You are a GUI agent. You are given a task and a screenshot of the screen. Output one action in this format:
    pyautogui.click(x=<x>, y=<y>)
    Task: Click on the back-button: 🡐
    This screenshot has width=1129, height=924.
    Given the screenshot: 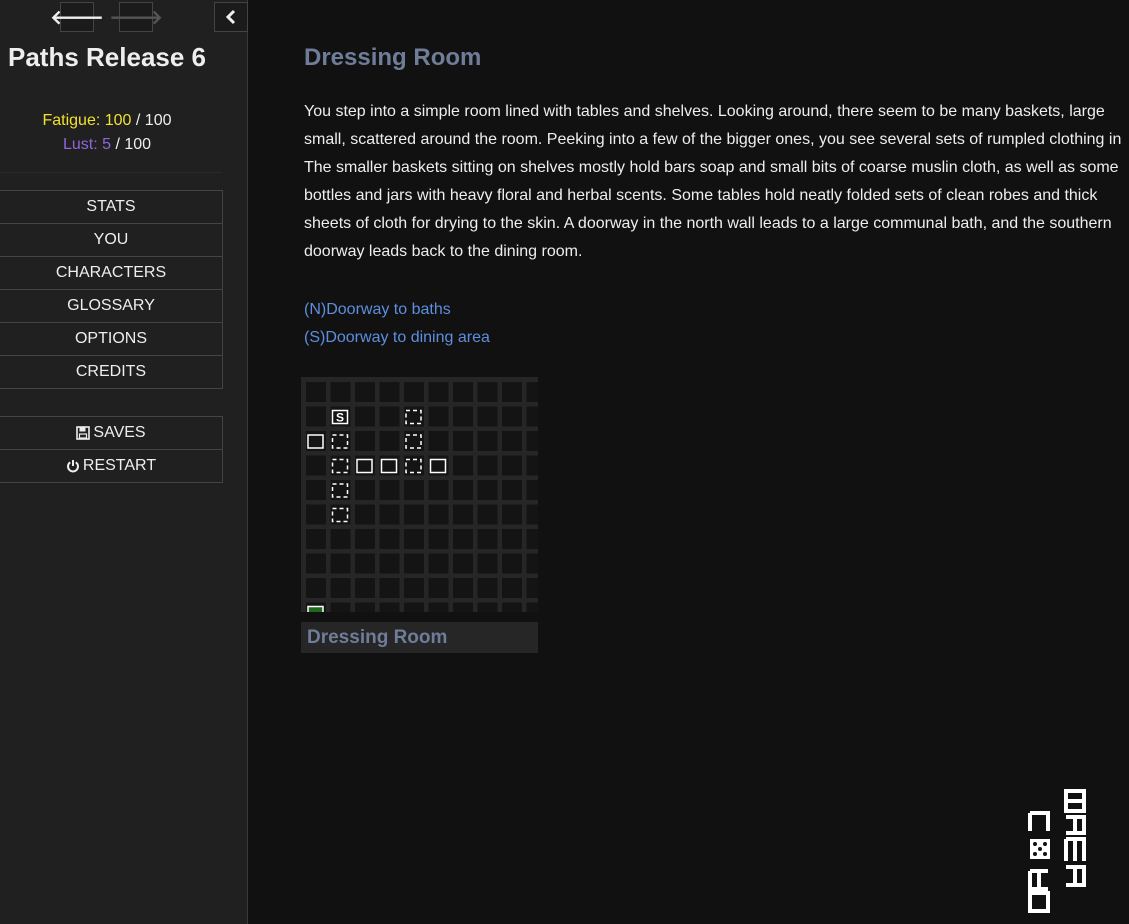 What is the action you would take?
    pyautogui.click(x=77, y=17)
    